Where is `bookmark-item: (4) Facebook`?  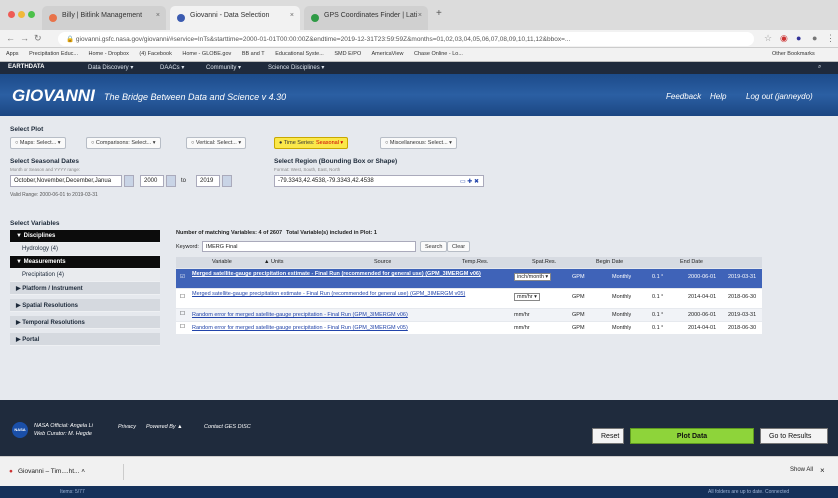 bookmark-item: (4) Facebook is located at coordinates (155, 54).